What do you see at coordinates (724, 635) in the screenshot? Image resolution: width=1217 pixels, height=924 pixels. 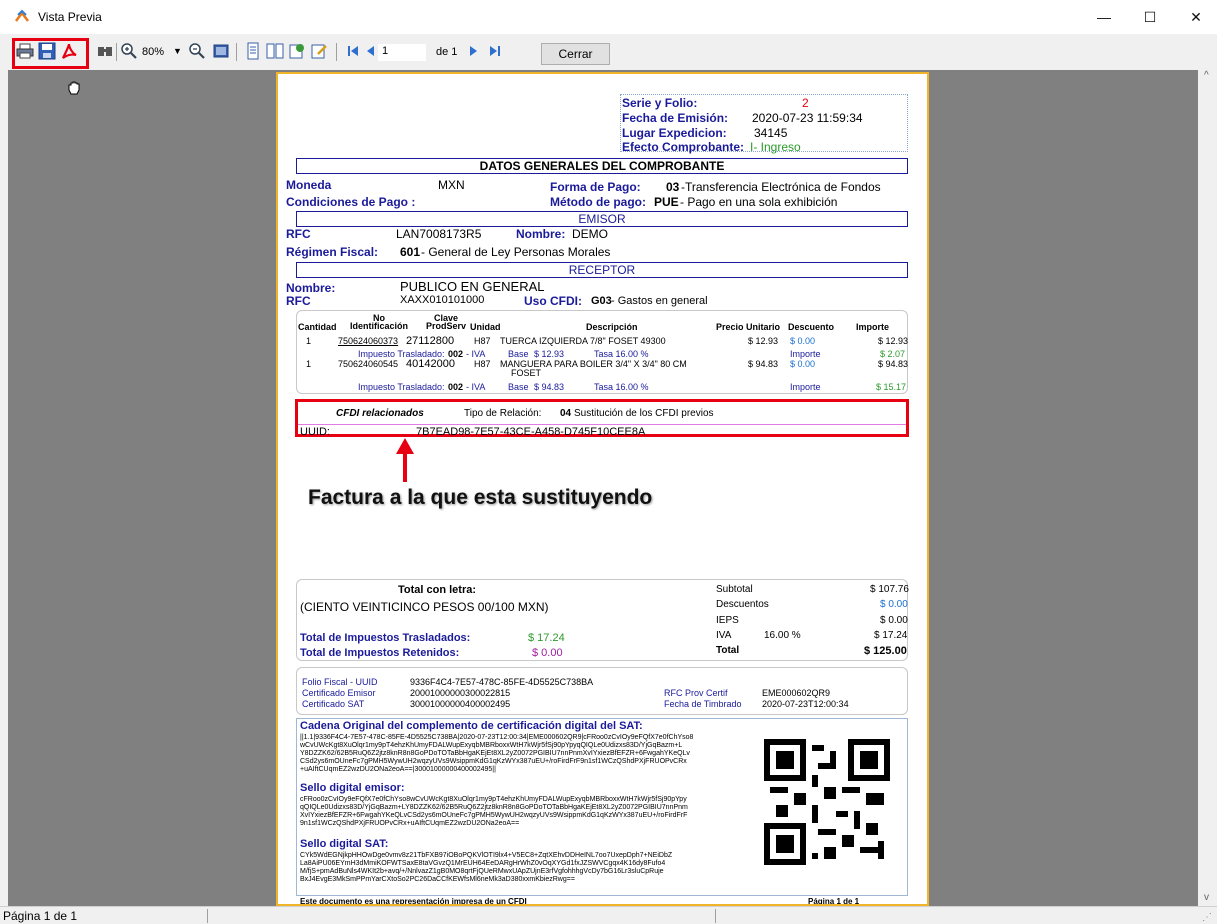 I see `iva-label: IVA` at bounding box center [724, 635].